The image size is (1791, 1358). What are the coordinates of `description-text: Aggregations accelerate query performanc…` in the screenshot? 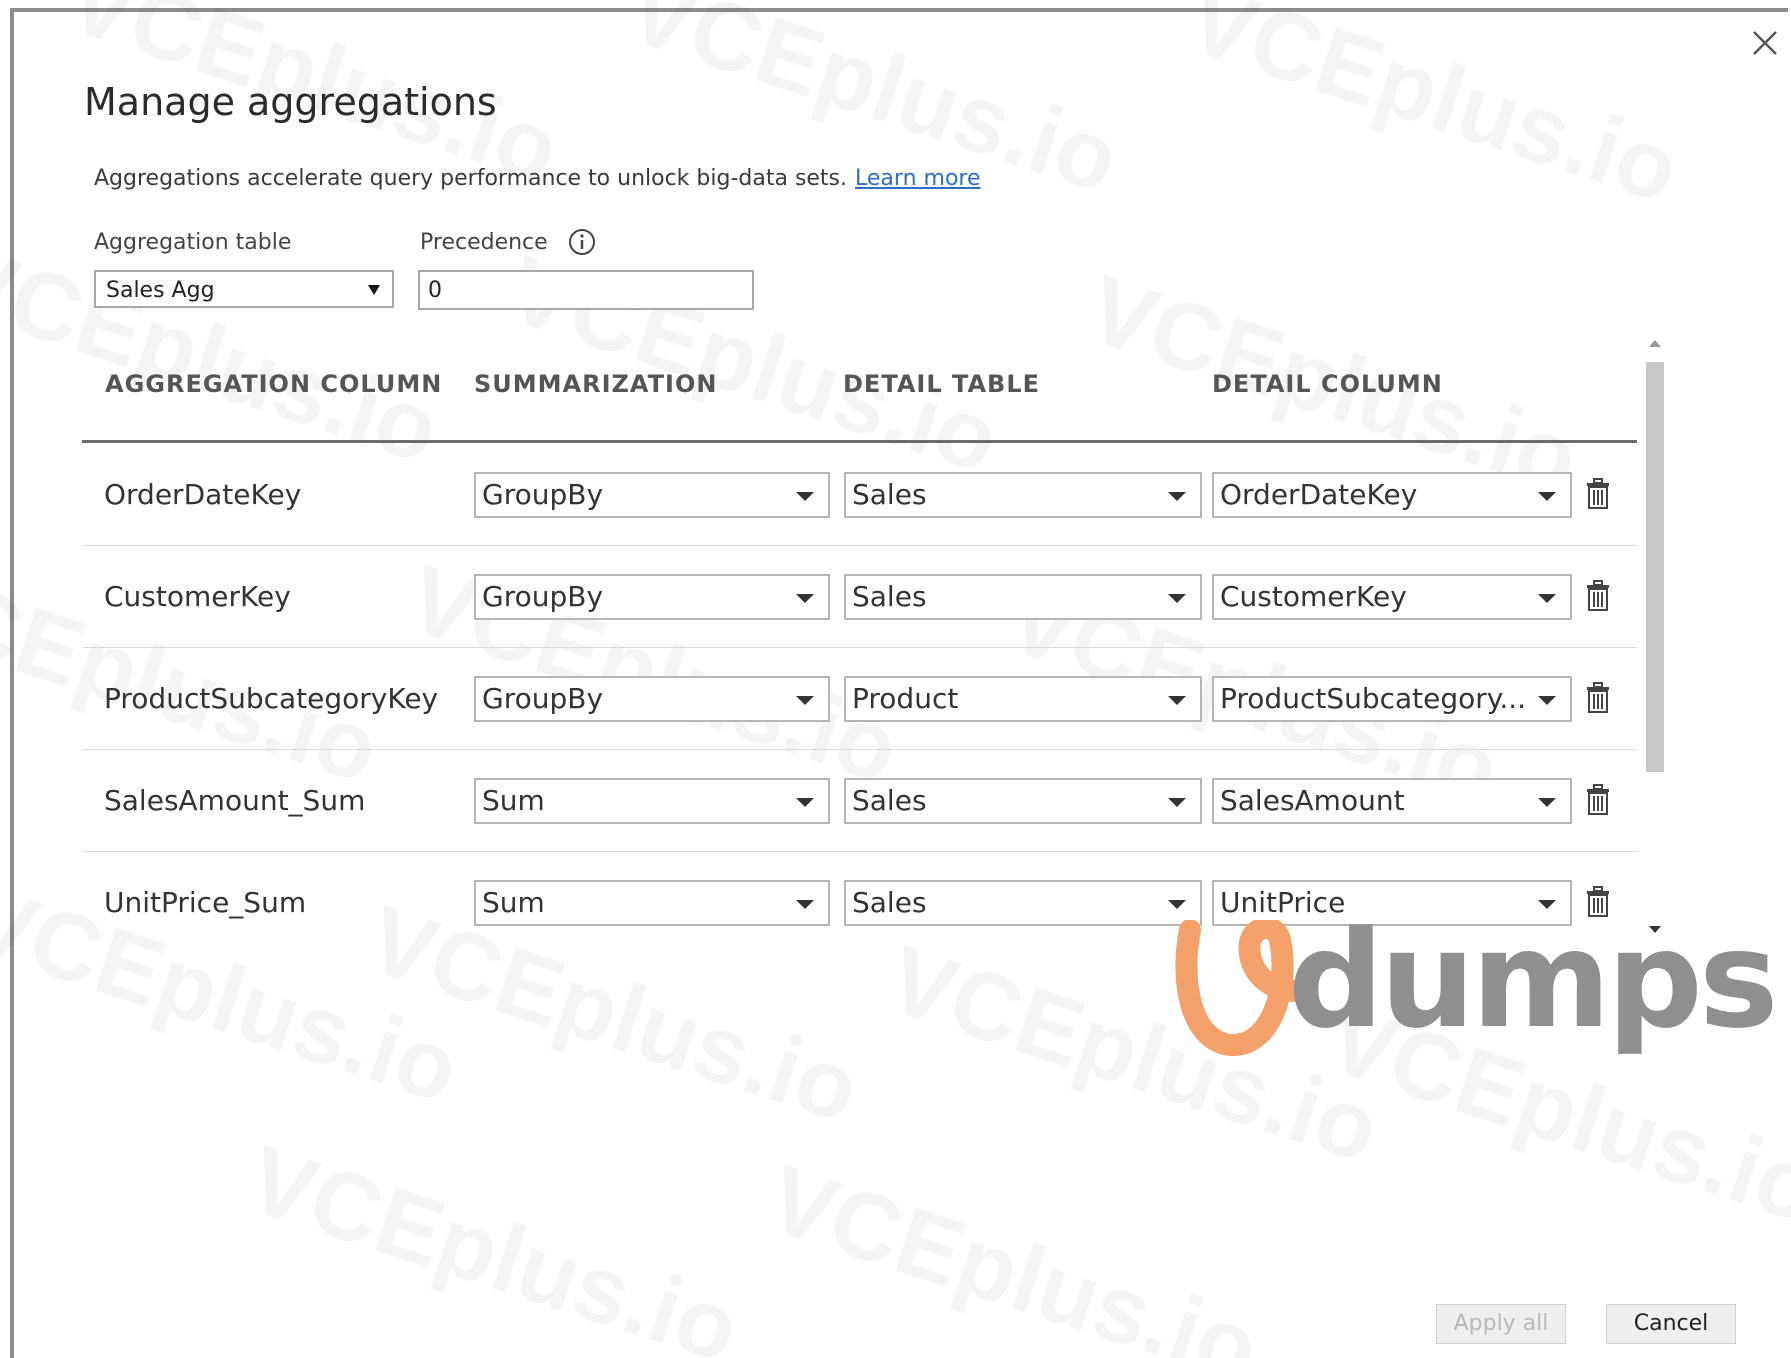 It's located at (471, 178).